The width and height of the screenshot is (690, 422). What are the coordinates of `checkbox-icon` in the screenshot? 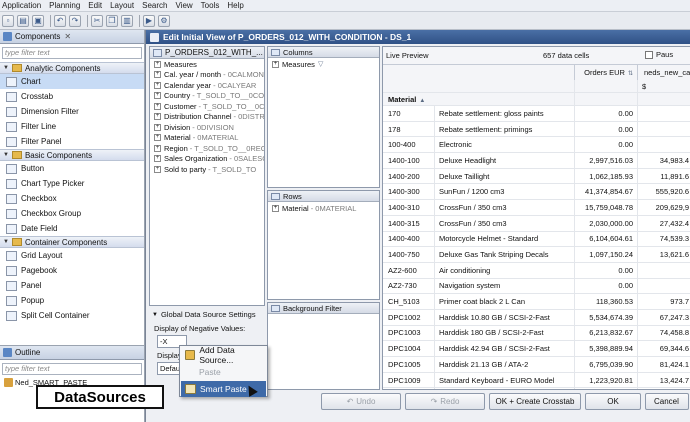 It's located at (649, 54).